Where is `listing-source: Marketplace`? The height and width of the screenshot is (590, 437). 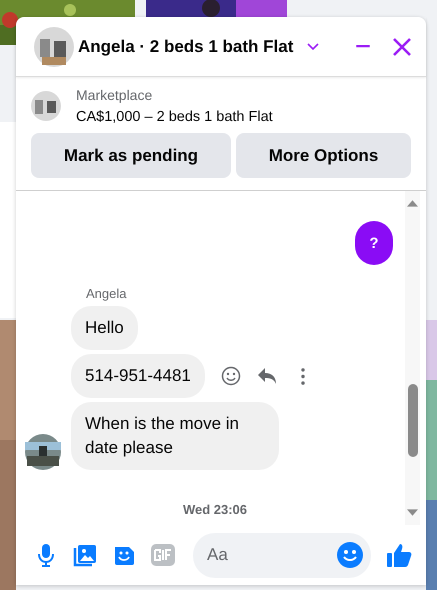
listing-source: Marketplace is located at coordinates (115, 95).